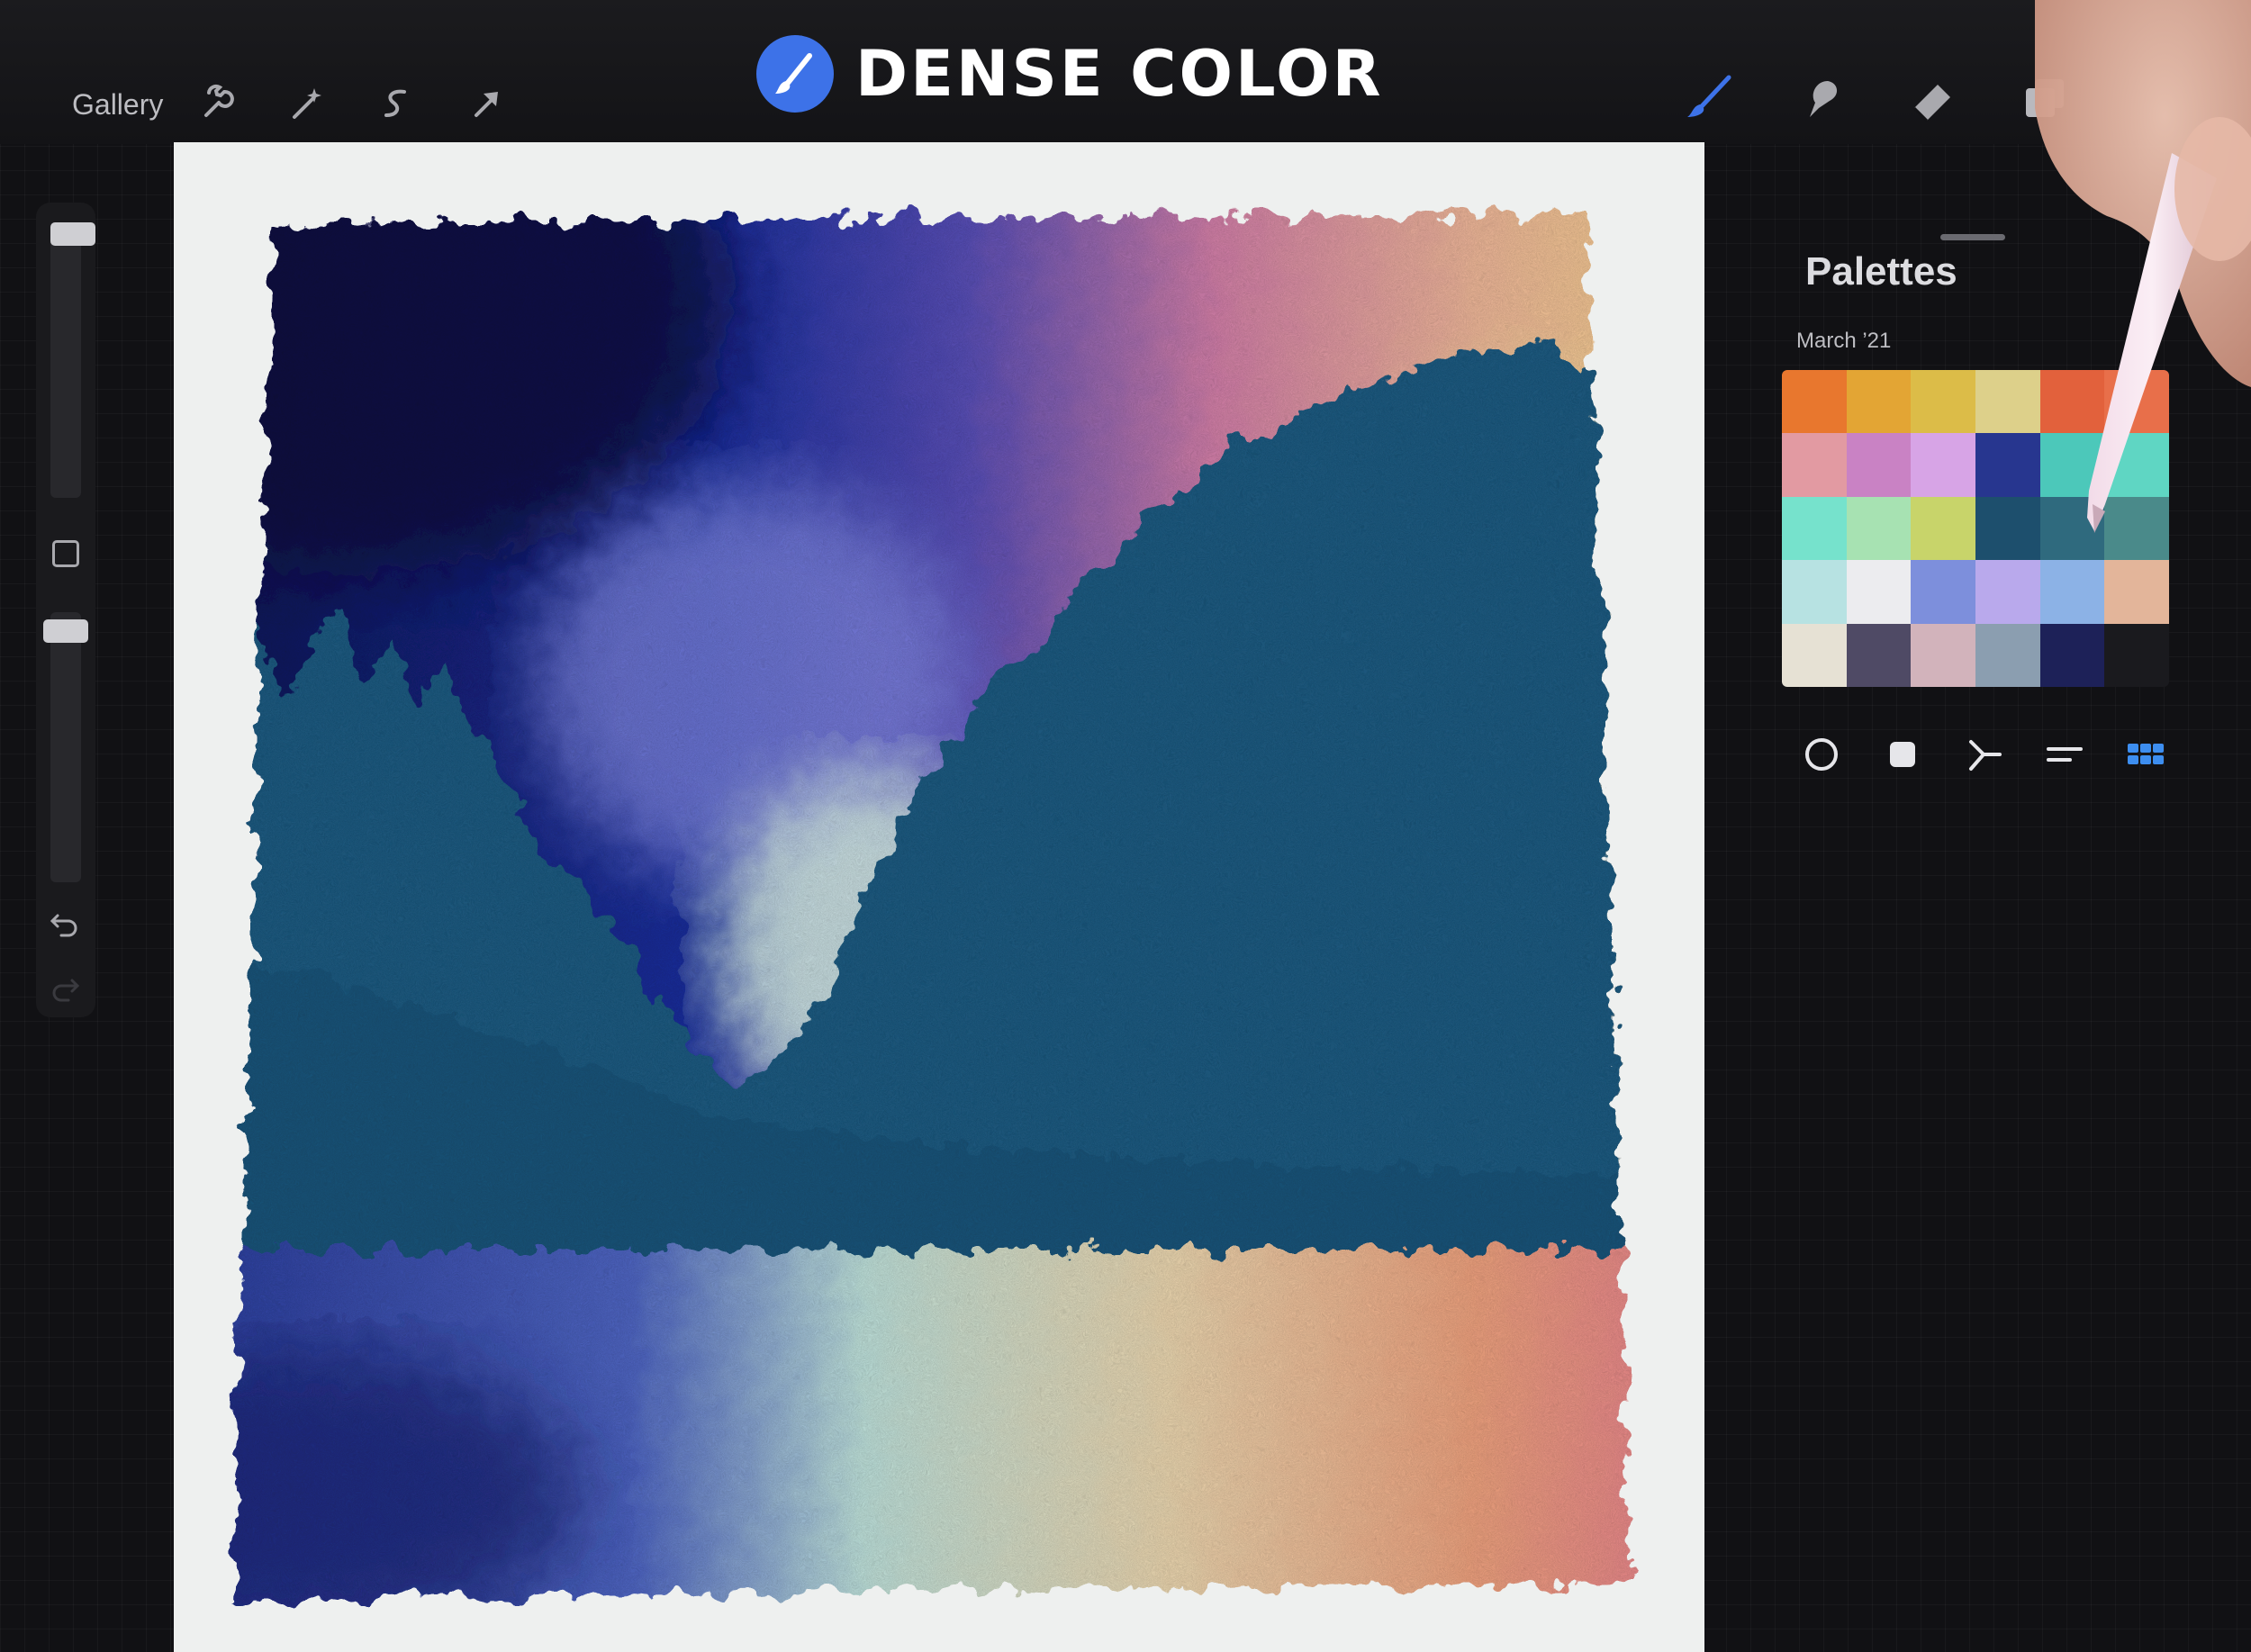 This screenshot has height=1652, width=2251. What do you see at coordinates (1821, 99) in the screenshot?
I see `smudge-icon` at bounding box center [1821, 99].